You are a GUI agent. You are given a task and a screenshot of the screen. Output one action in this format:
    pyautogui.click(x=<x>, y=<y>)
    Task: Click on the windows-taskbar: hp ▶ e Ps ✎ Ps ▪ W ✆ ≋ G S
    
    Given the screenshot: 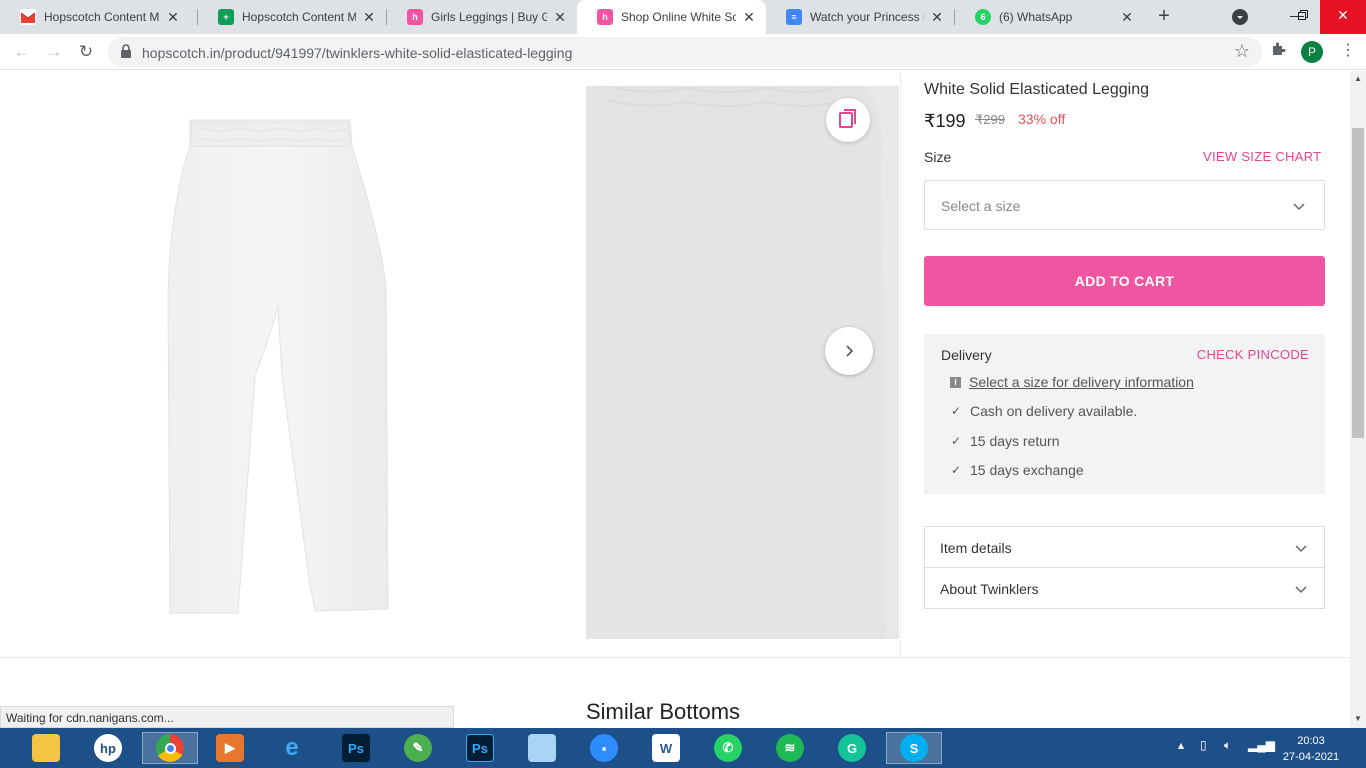 What is the action you would take?
    pyautogui.click(x=683, y=748)
    